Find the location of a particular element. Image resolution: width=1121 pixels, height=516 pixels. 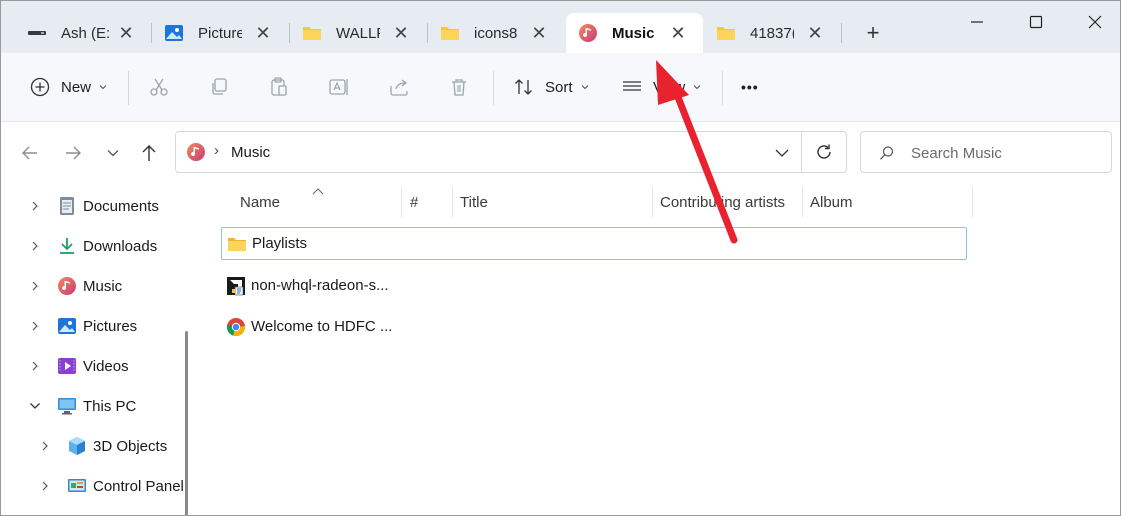

maximize-button is located at coordinates (1036, 22).